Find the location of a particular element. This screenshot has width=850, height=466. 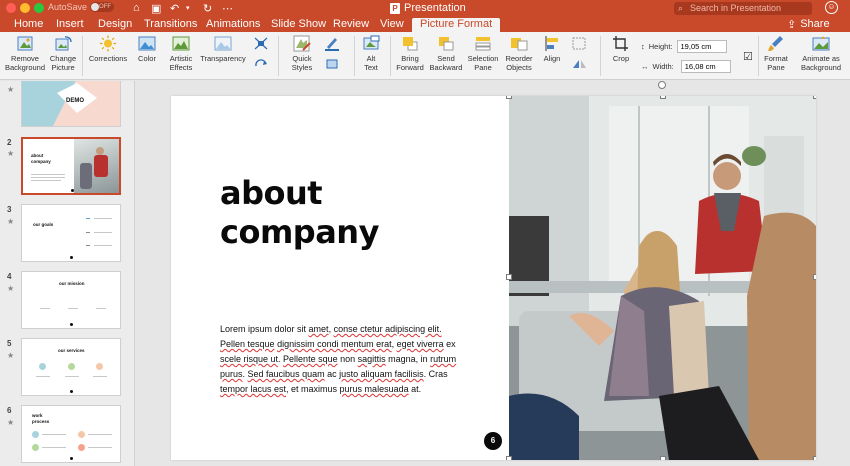

sun-icon is located at coordinates (108, 43).